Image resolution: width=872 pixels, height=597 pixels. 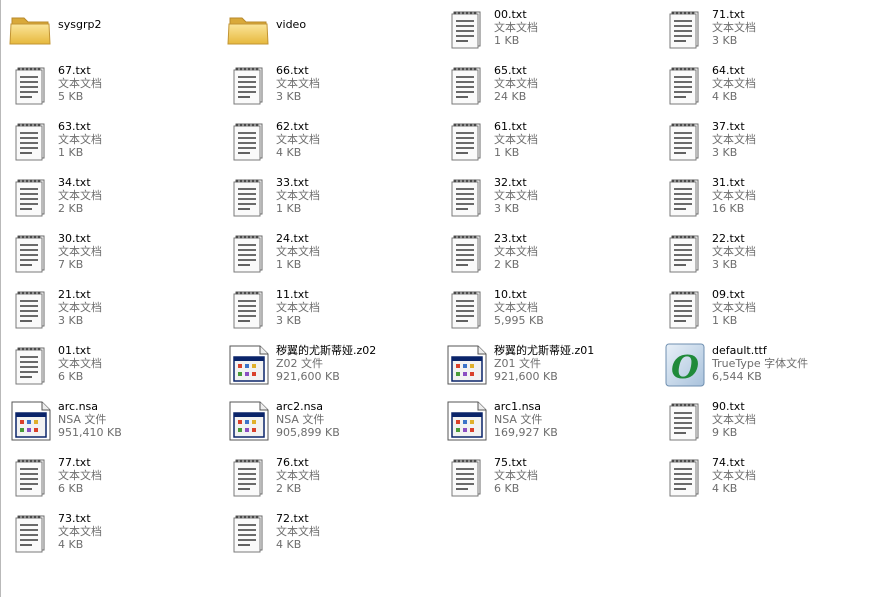 I want to click on file-item-63.txt: 63.txt 文本文档 1 KB, so click(x=115, y=142).